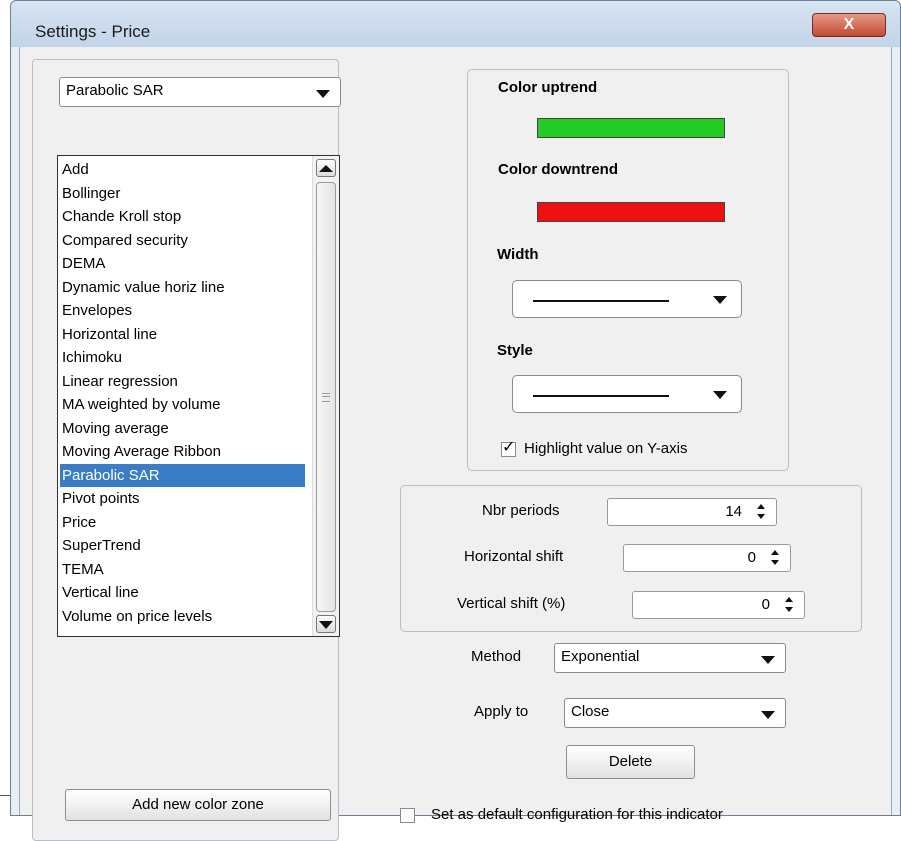 The image size is (901, 841). I want to click on scroll-up-button, so click(326, 168).